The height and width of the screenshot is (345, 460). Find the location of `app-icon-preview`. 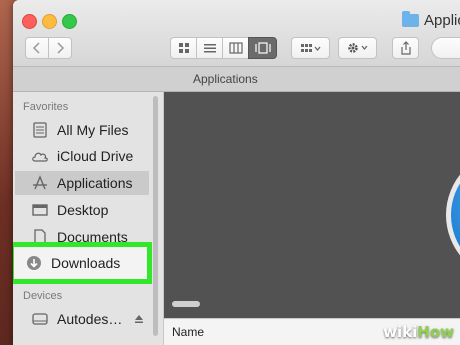

app-icon-preview is located at coordinates (453, 215).